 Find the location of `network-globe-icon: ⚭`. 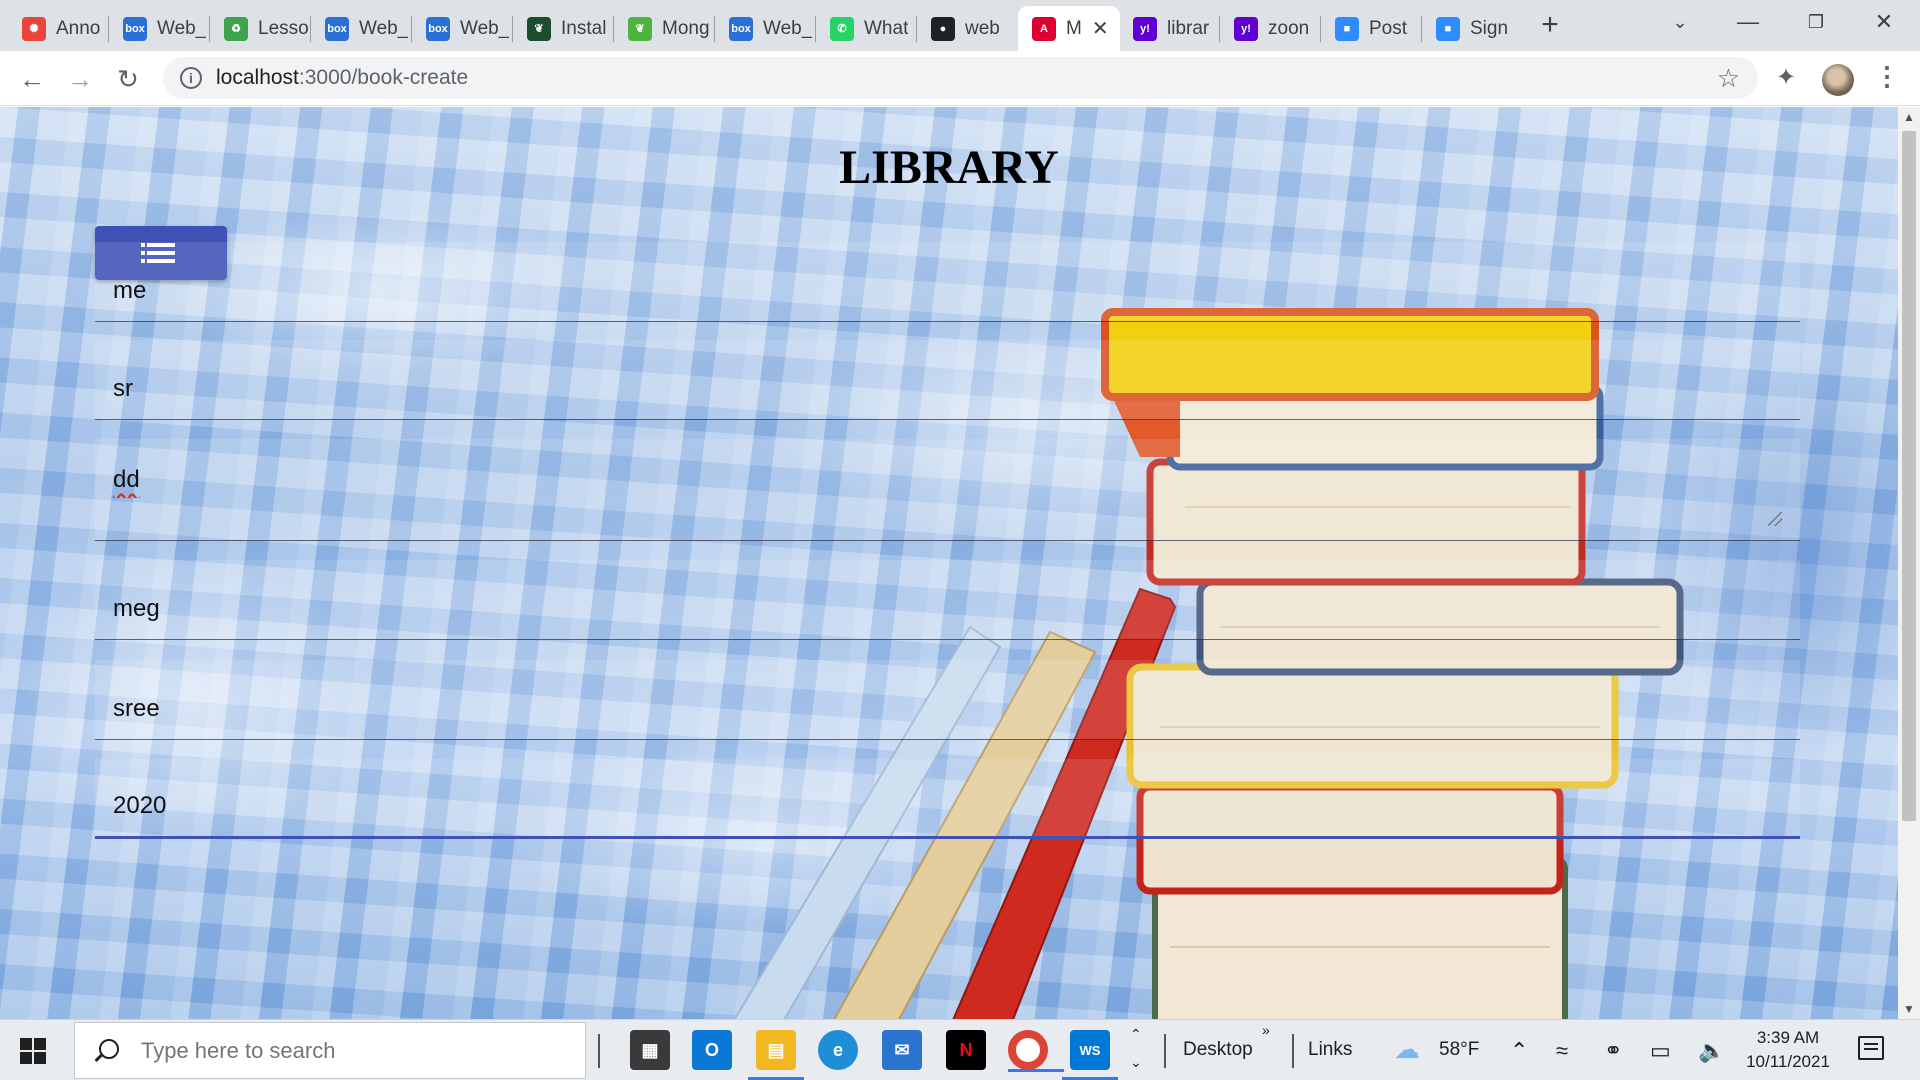

network-globe-icon: ⚭ is located at coordinates (1613, 1051).